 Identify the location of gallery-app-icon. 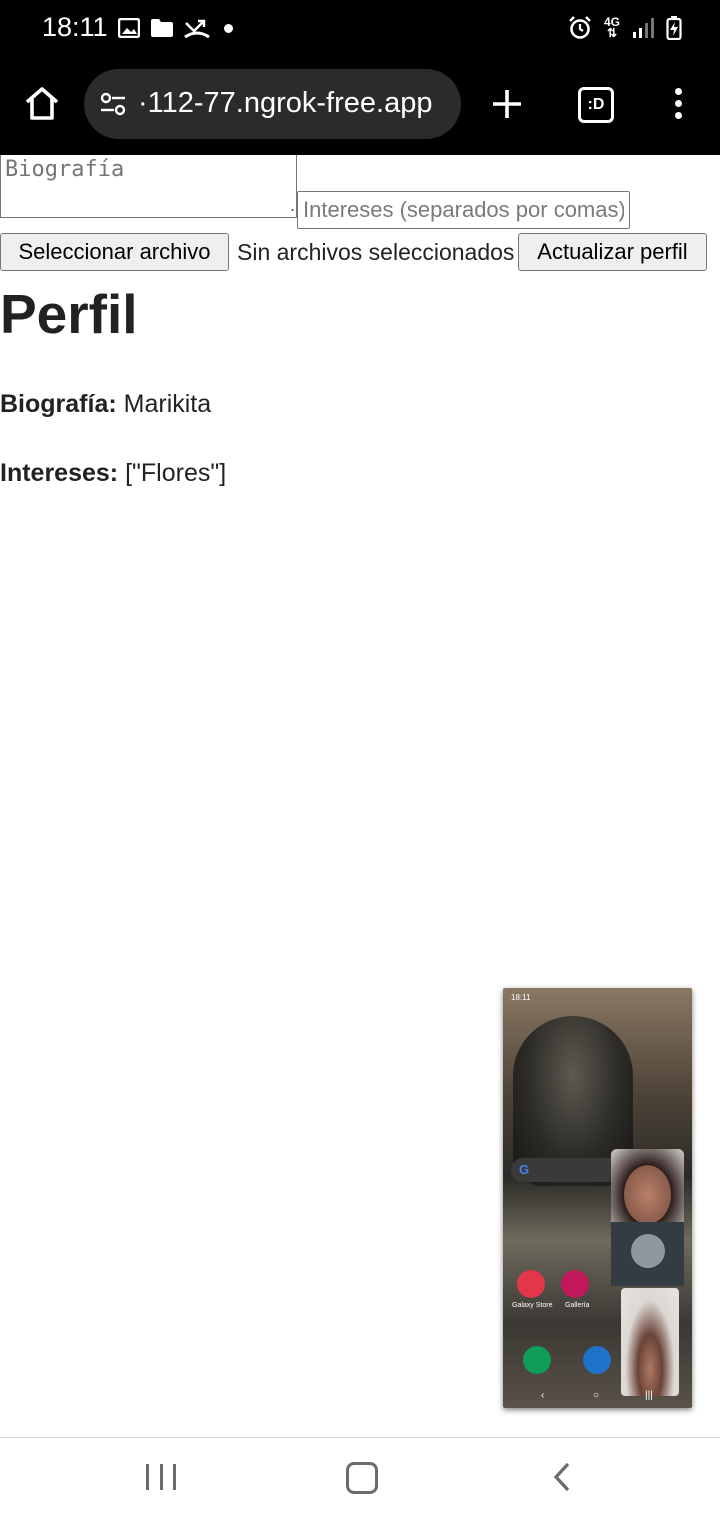
(575, 1284).